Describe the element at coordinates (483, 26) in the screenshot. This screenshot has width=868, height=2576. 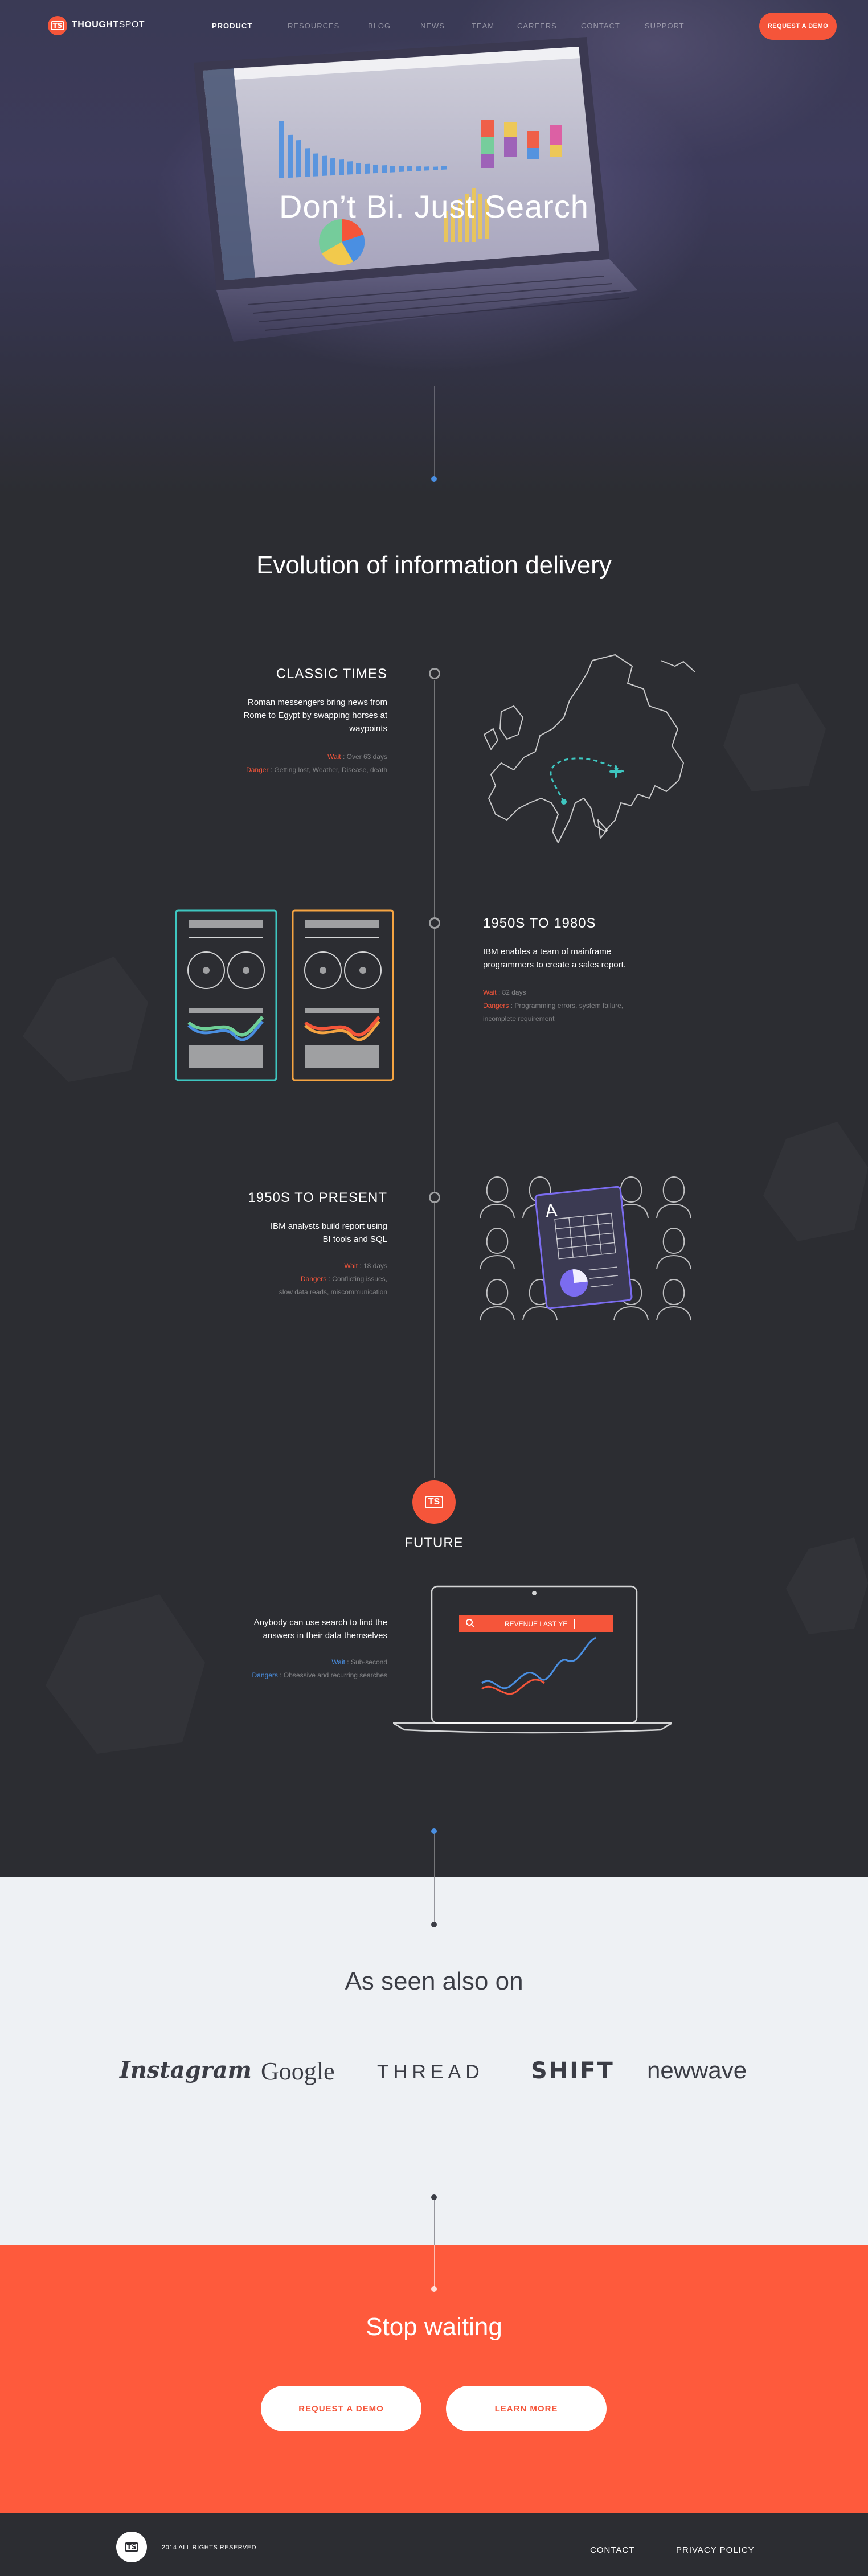
I see `nav-item-team: TEAM` at that location.